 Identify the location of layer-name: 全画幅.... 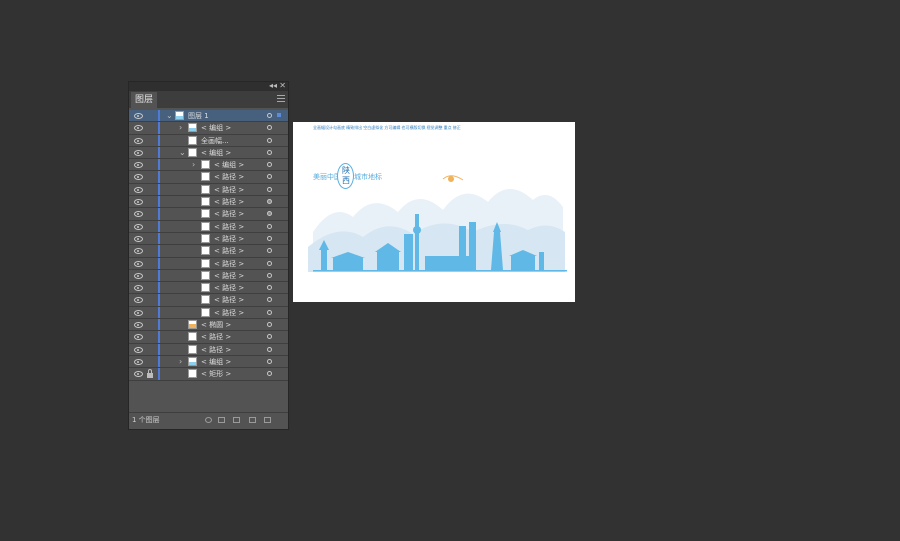
(215, 141).